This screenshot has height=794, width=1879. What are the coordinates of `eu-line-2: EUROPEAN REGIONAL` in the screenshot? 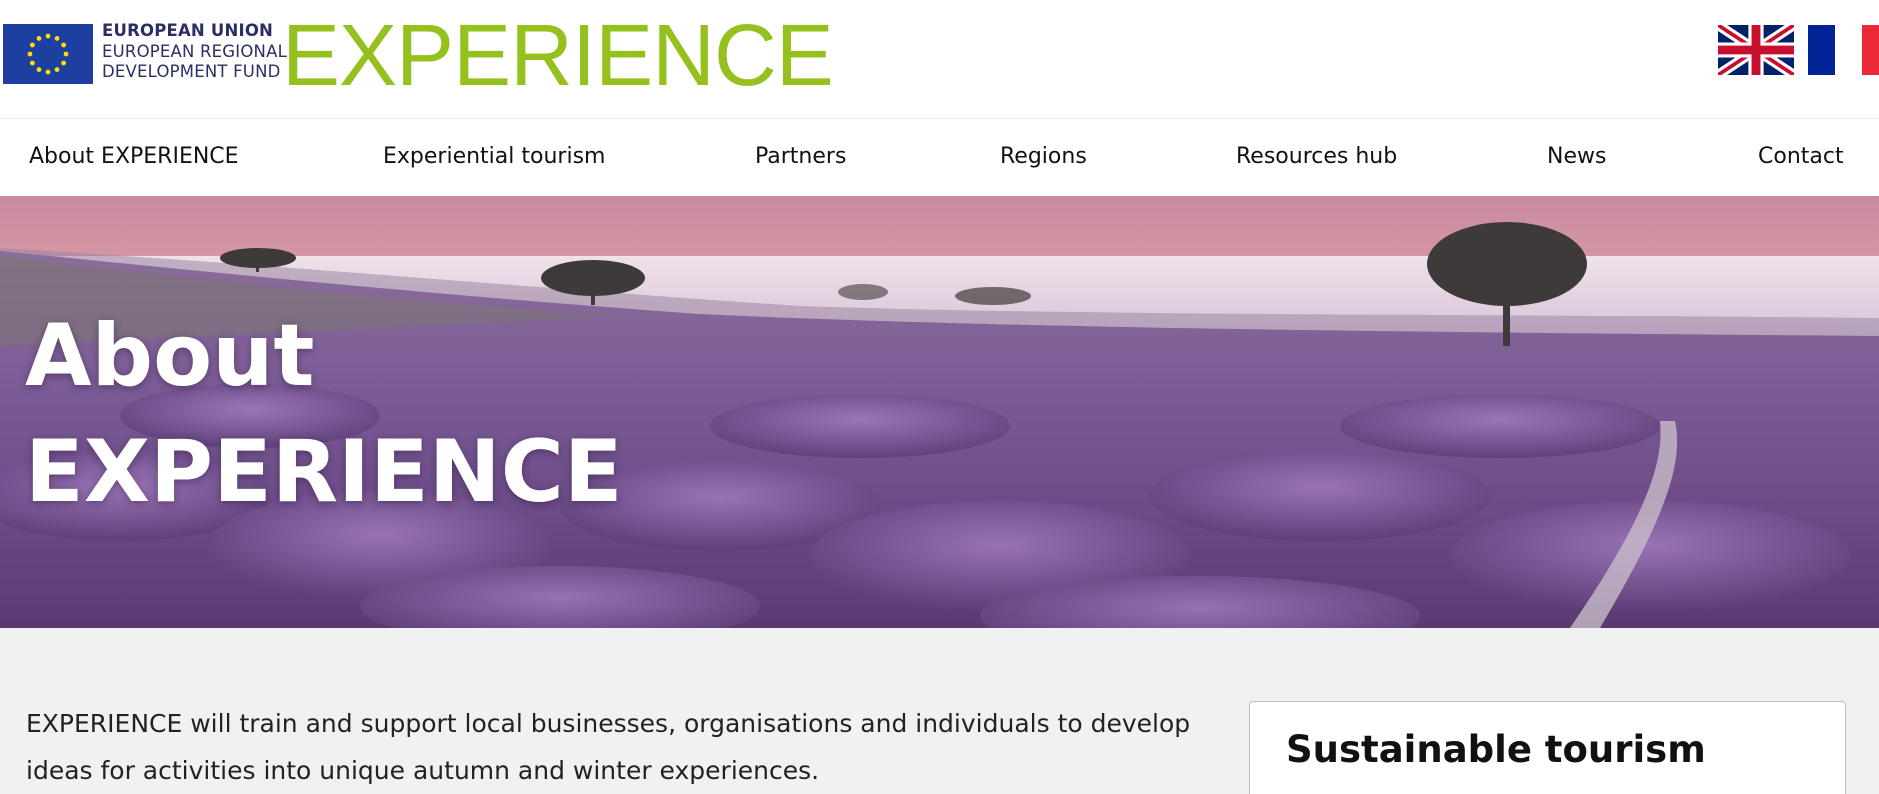 It's located at (194, 51).